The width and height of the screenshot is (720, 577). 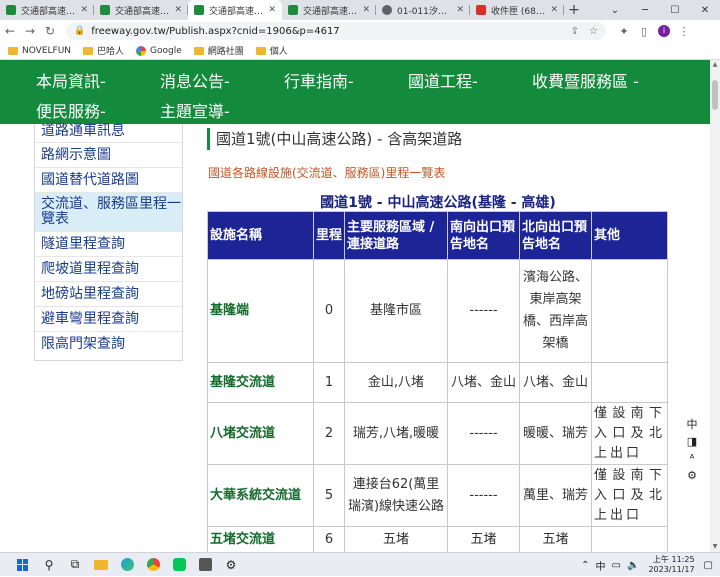 I want to click on bookmark-link: Google, so click(x=159, y=50).